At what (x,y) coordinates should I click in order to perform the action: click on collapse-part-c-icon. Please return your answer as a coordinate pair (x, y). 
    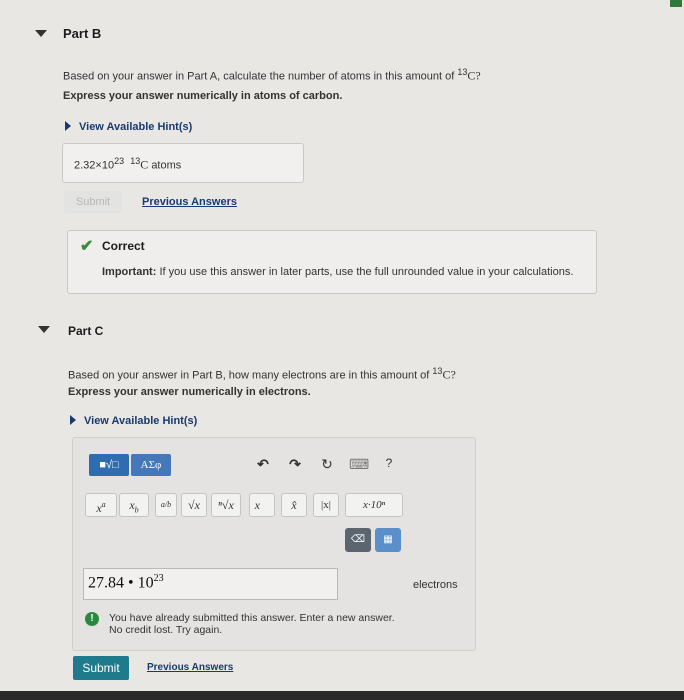
    Looking at the image, I should click on (44, 329).